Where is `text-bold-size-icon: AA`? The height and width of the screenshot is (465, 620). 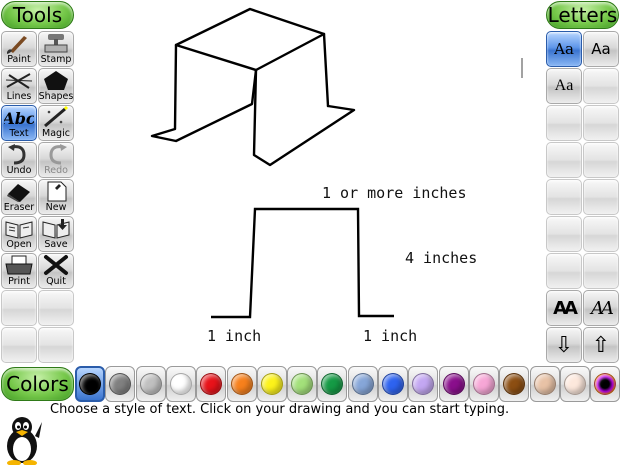
text-bold-size-icon: AA is located at coordinates (565, 308).